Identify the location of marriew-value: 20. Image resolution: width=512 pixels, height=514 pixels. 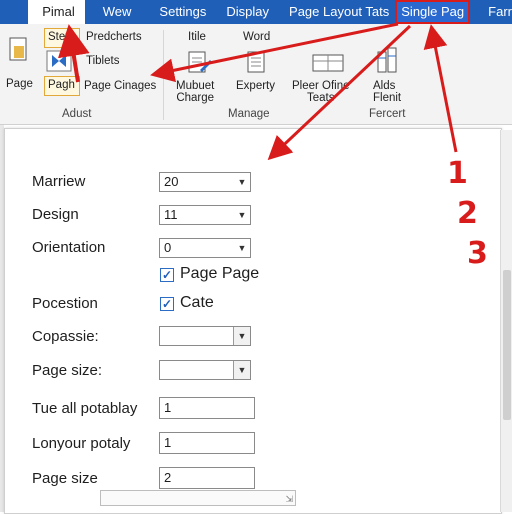
(171, 181).